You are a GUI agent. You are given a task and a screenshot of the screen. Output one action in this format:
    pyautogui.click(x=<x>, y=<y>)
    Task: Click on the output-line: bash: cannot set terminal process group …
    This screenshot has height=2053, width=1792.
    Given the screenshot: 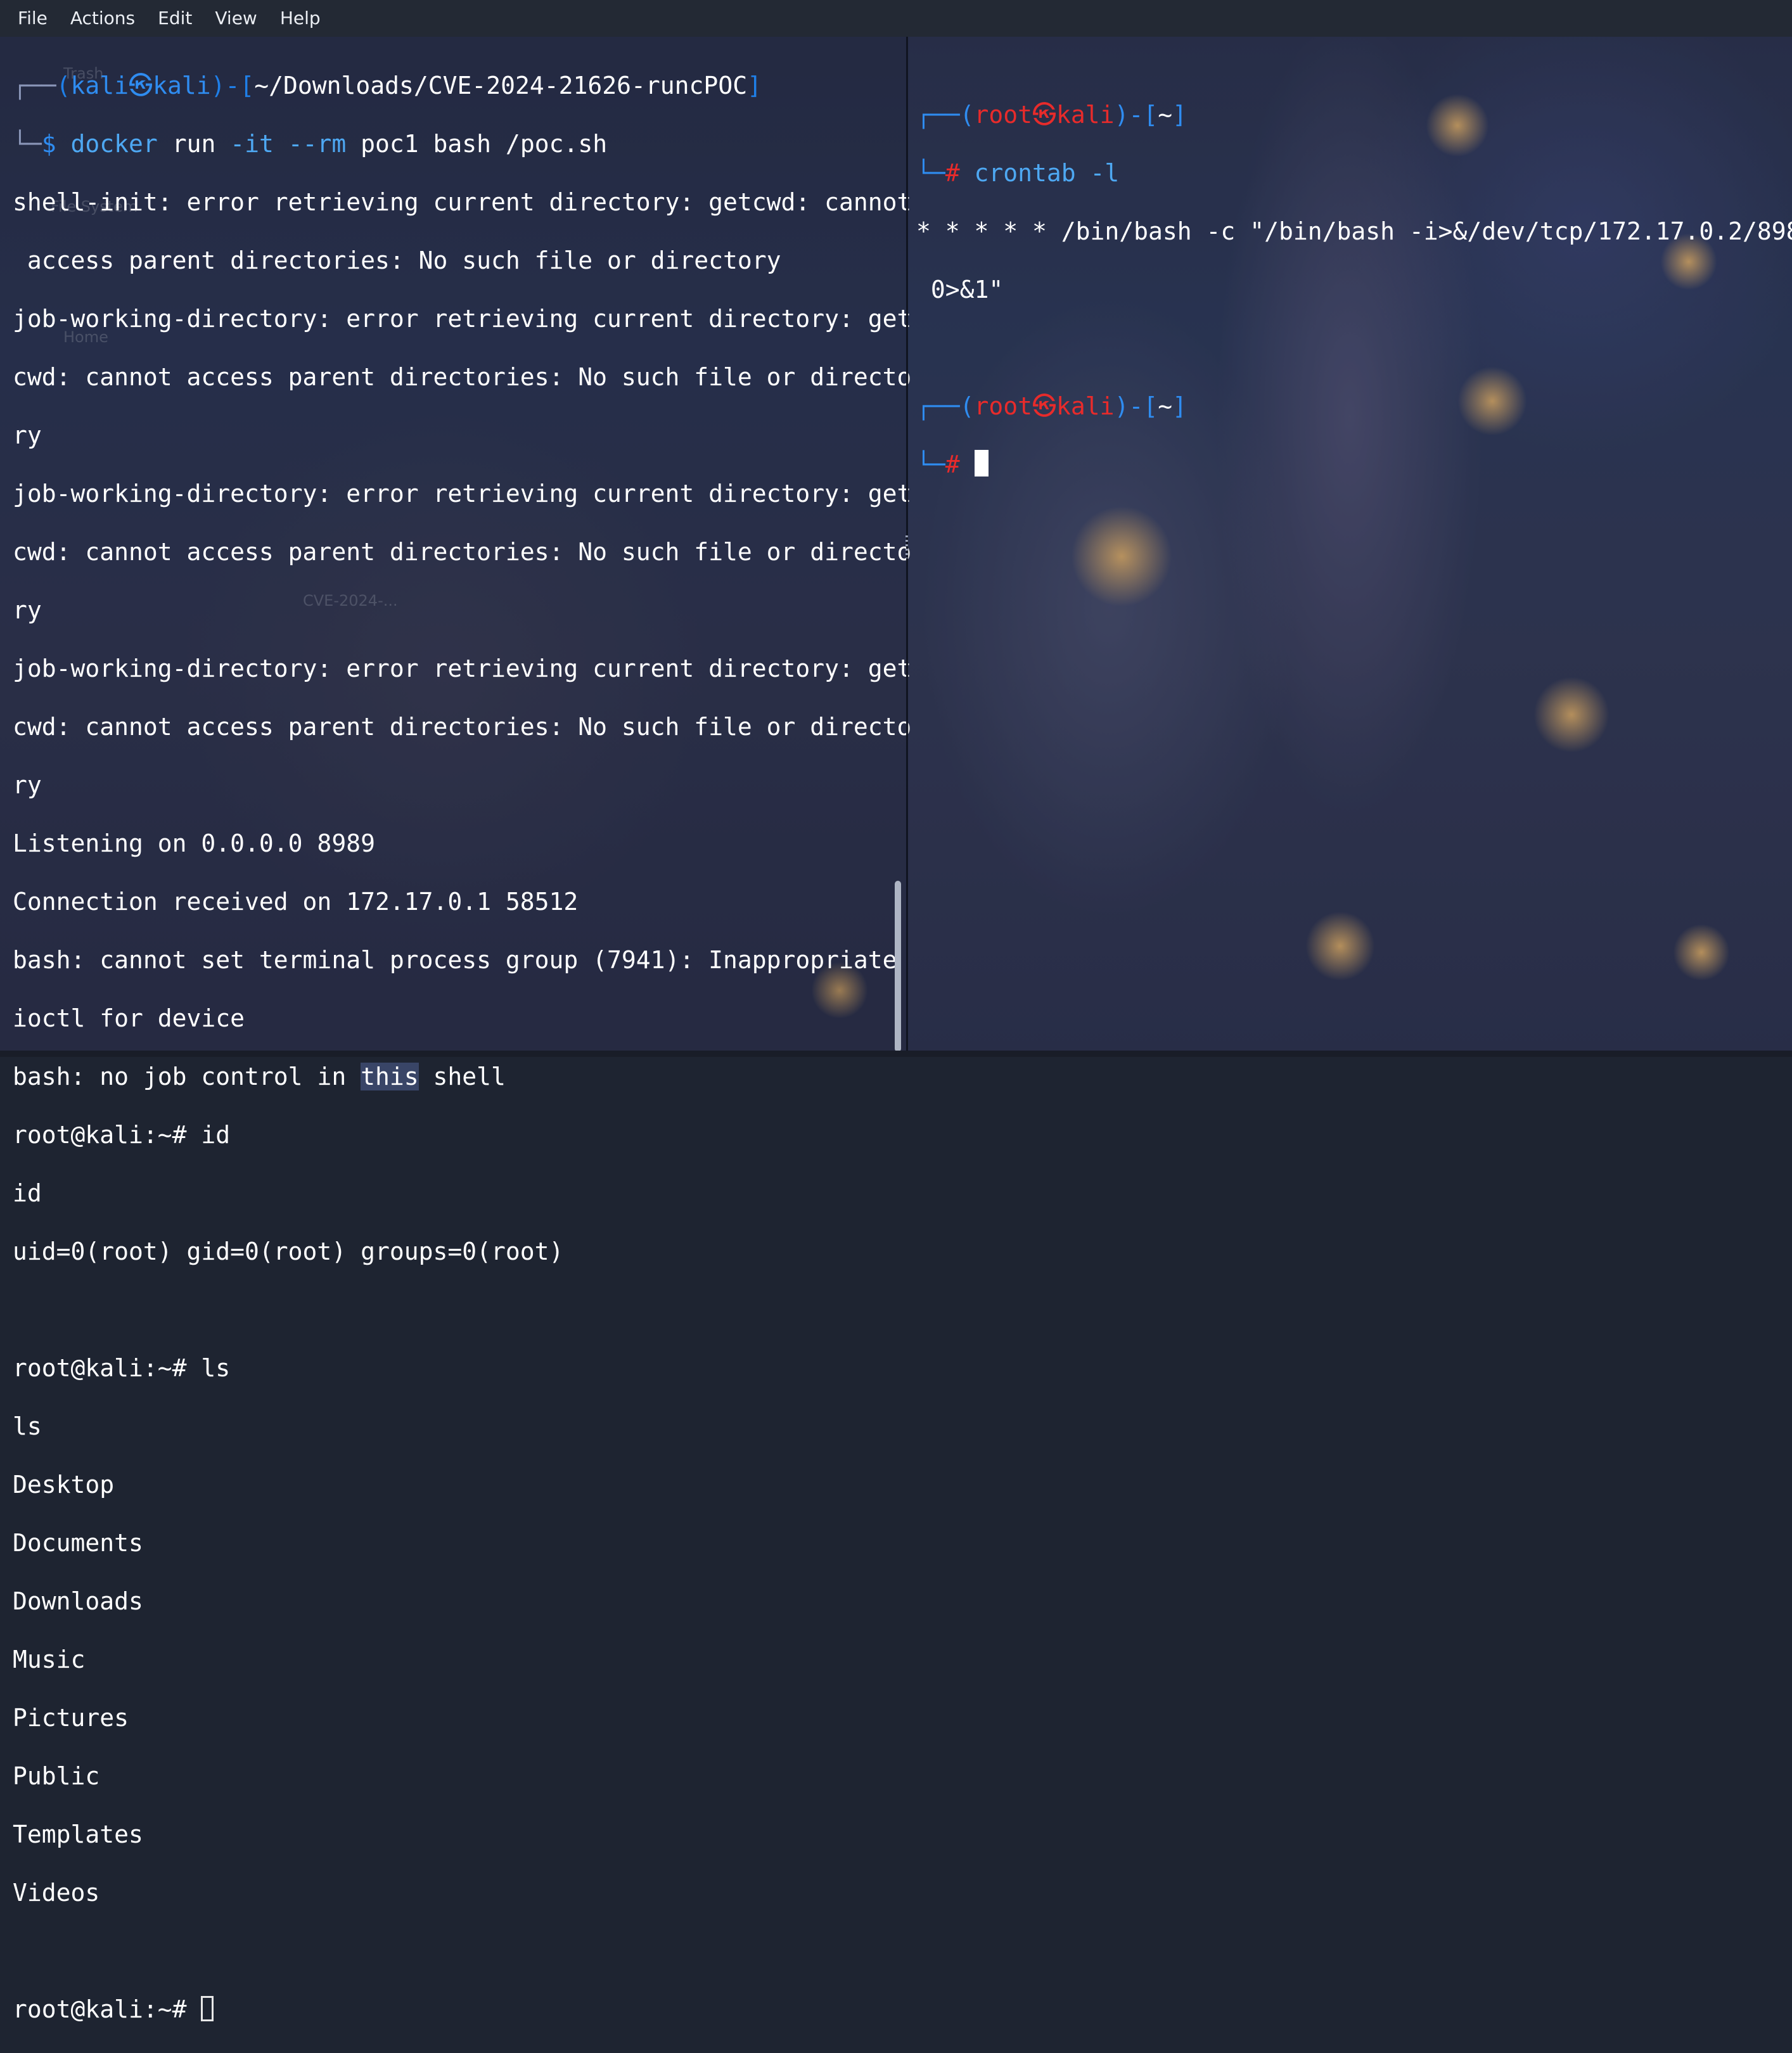 What is the action you would take?
    pyautogui.click(x=455, y=960)
    